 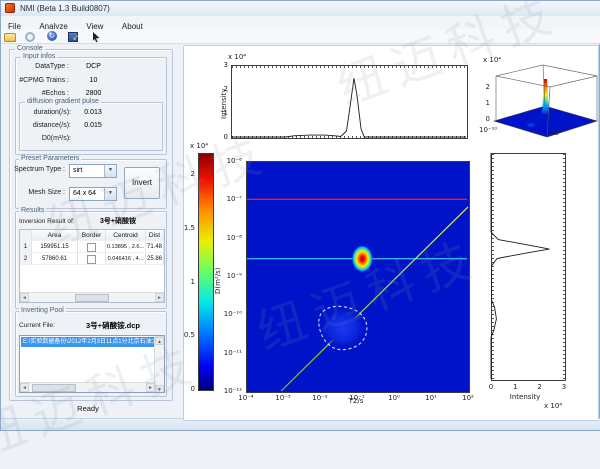 I want to click on app-icon, so click(x=10, y=8).